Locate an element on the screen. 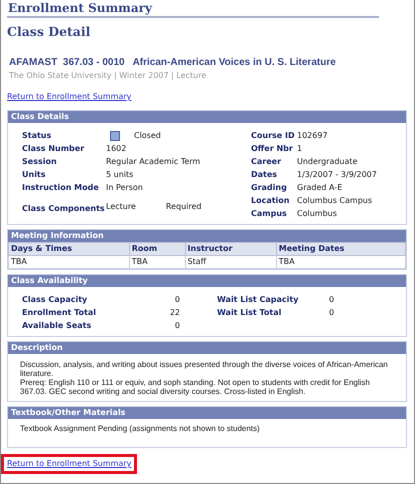 This screenshot has height=484, width=415. field-value: Regular Academic Term is located at coordinates (154, 162).